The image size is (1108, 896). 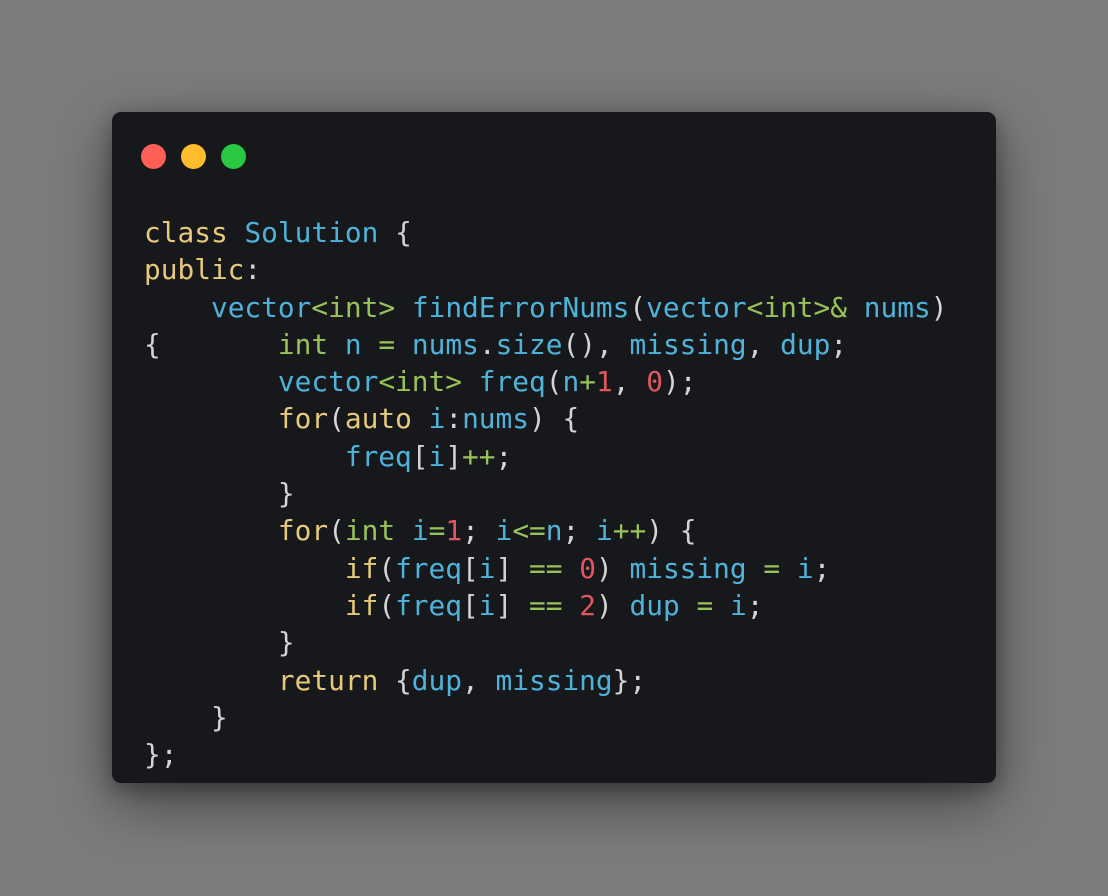 I want to click on close-button, so click(x=153, y=156).